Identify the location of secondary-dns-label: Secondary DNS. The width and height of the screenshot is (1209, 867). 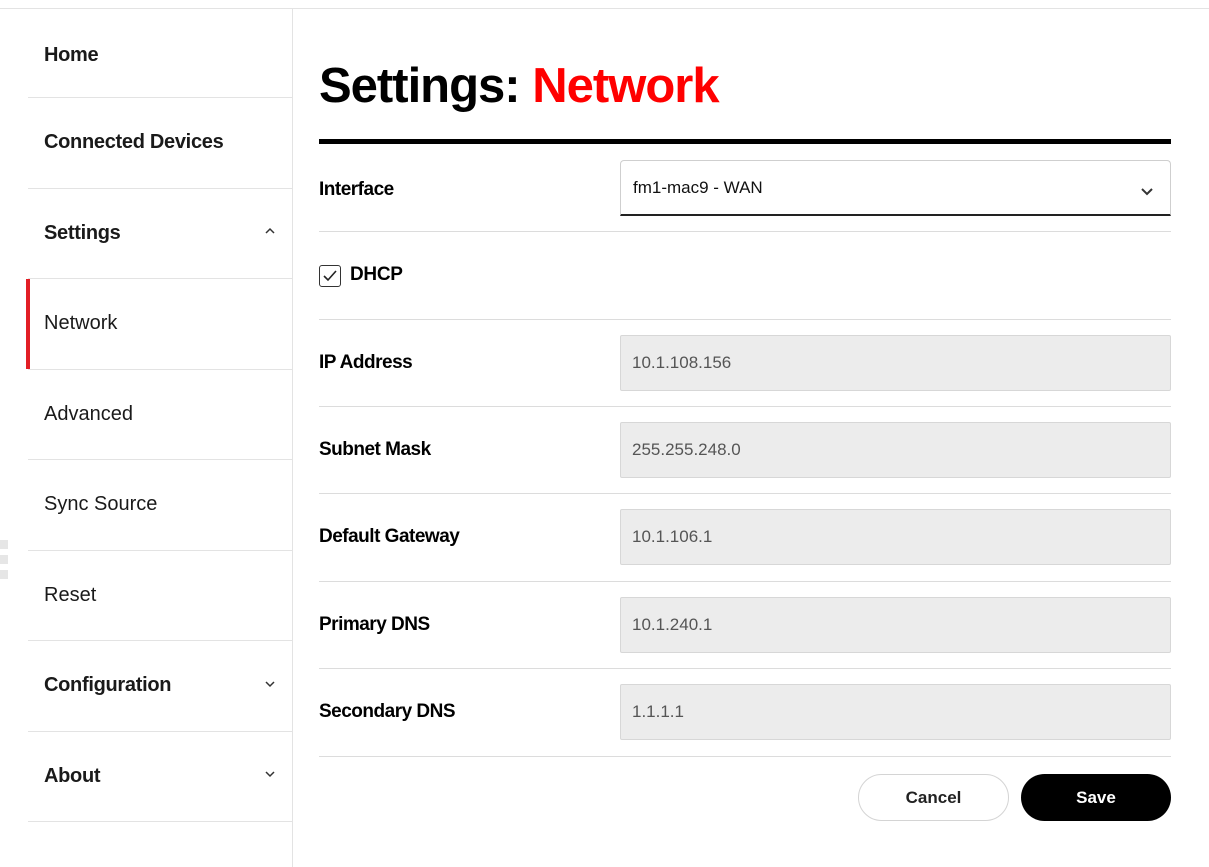
(387, 711).